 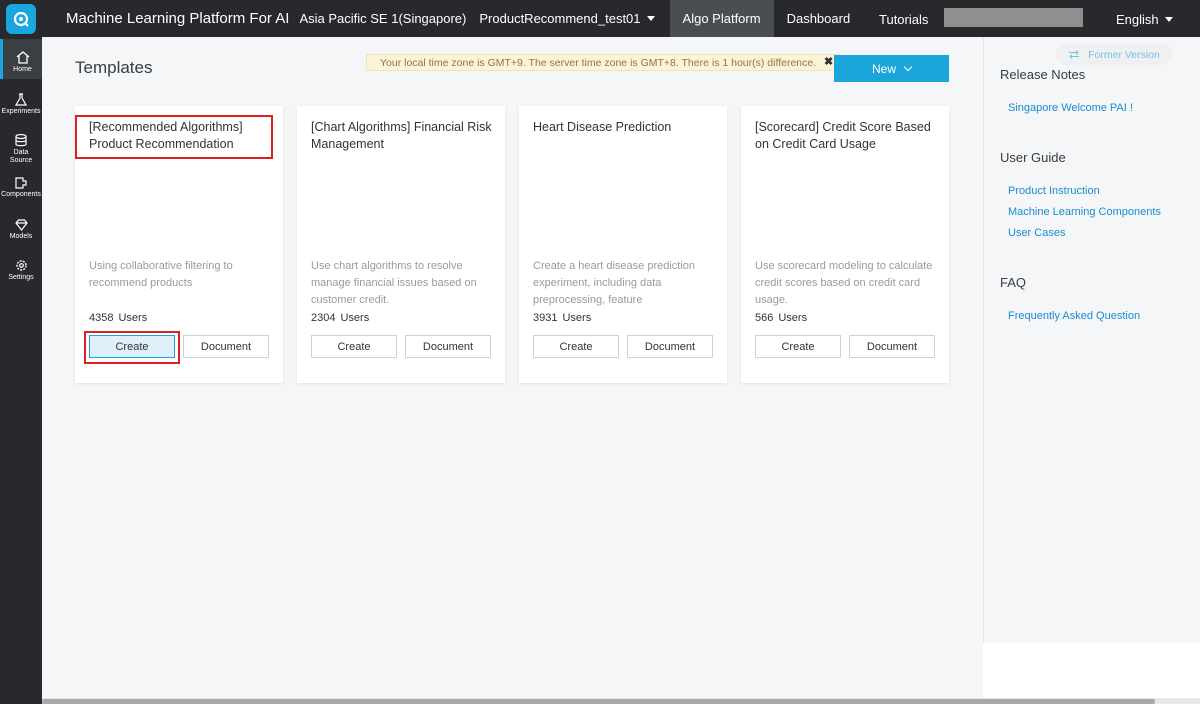 What do you see at coordinates (1054, 191) in the screenshot?
I see `user-guide-link: Product Instruction` at bounding box center [1054, 191].